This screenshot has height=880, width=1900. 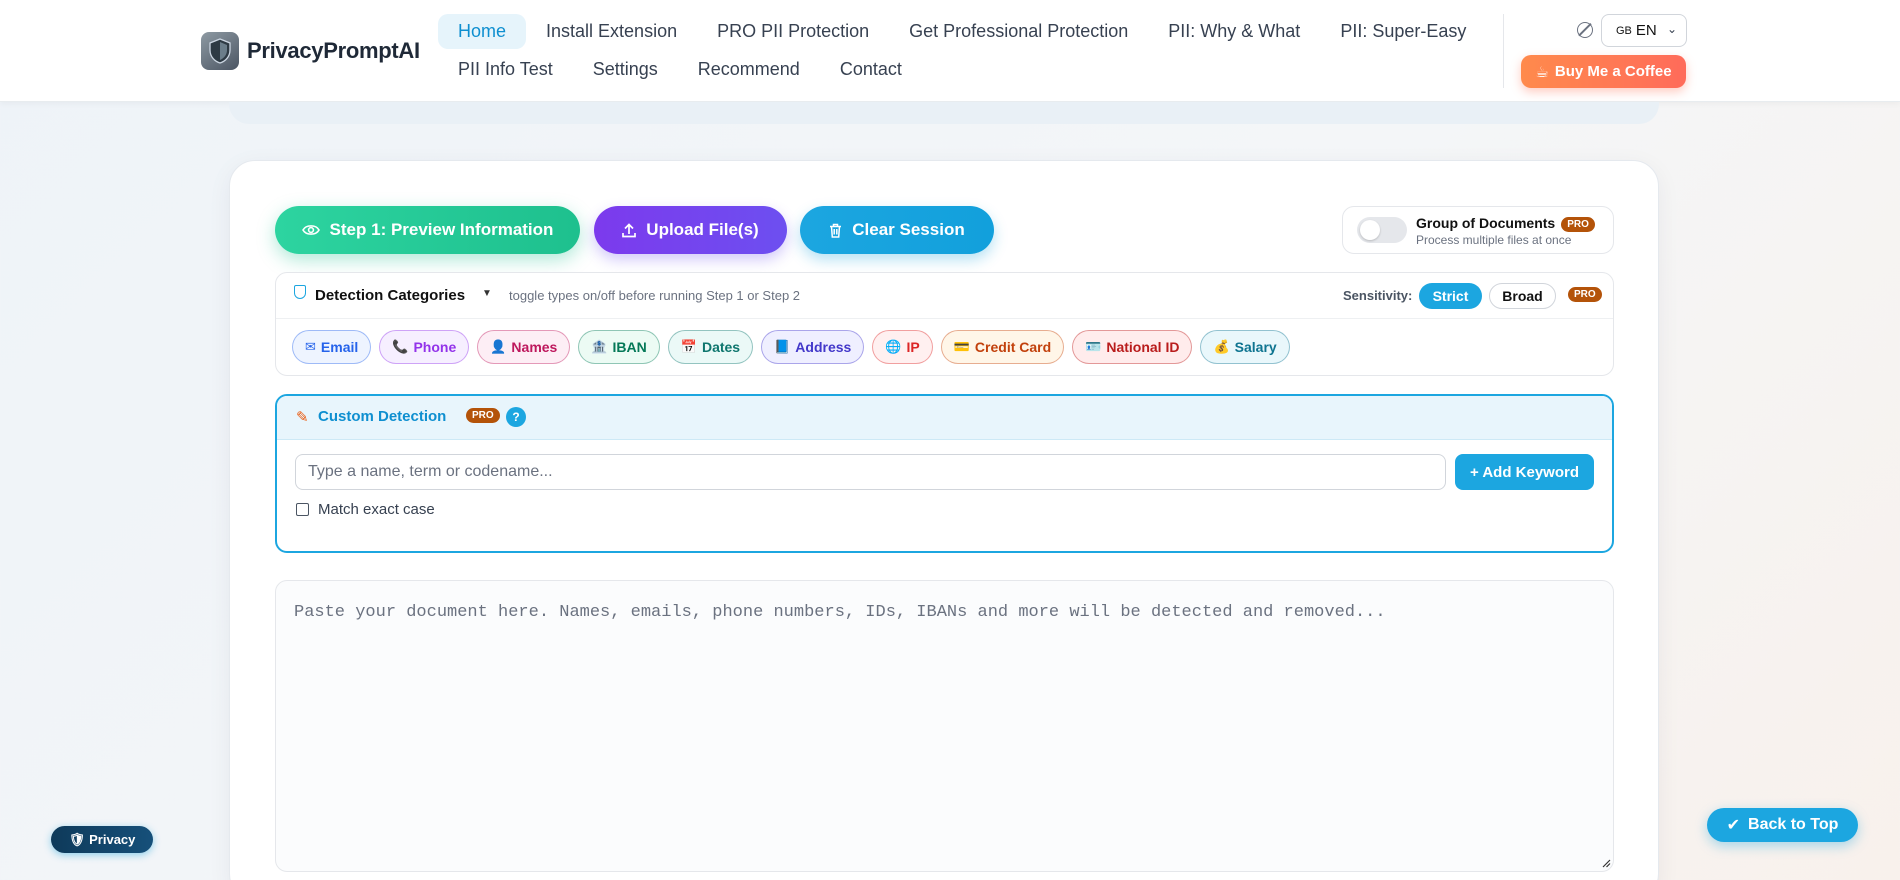 What do you see at coordinates (505, 69) in the screenshot?
I see `nav-pii-info-test: PII Info Test` at bounding box center [505, 69].